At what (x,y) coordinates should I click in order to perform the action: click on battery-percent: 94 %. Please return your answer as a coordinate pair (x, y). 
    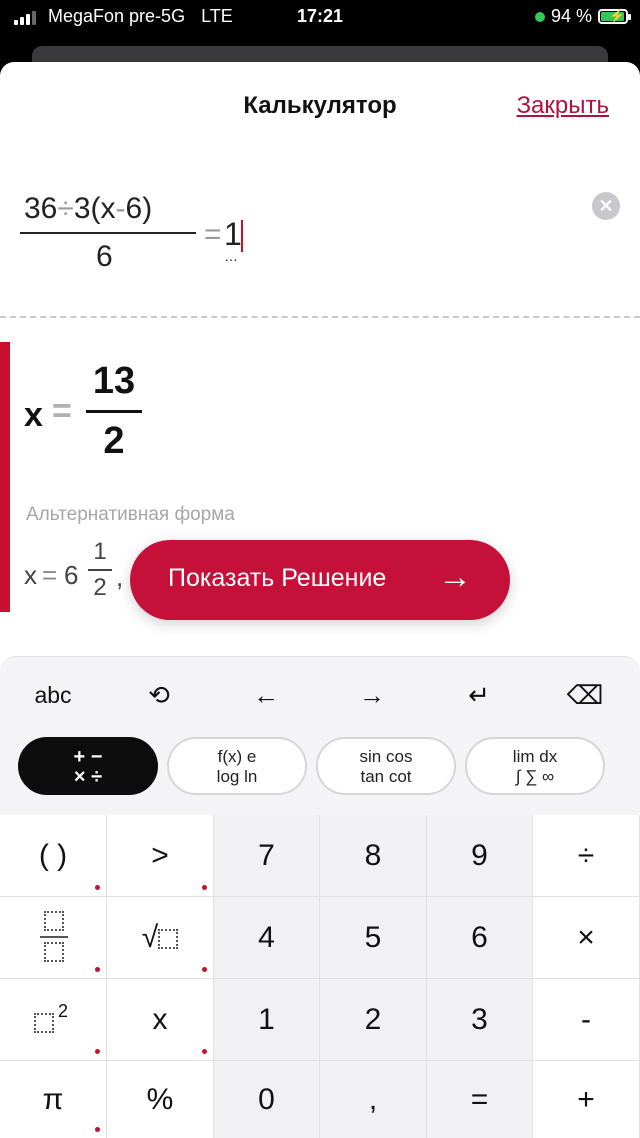
    Looking at the image, I should click on (571, 16).